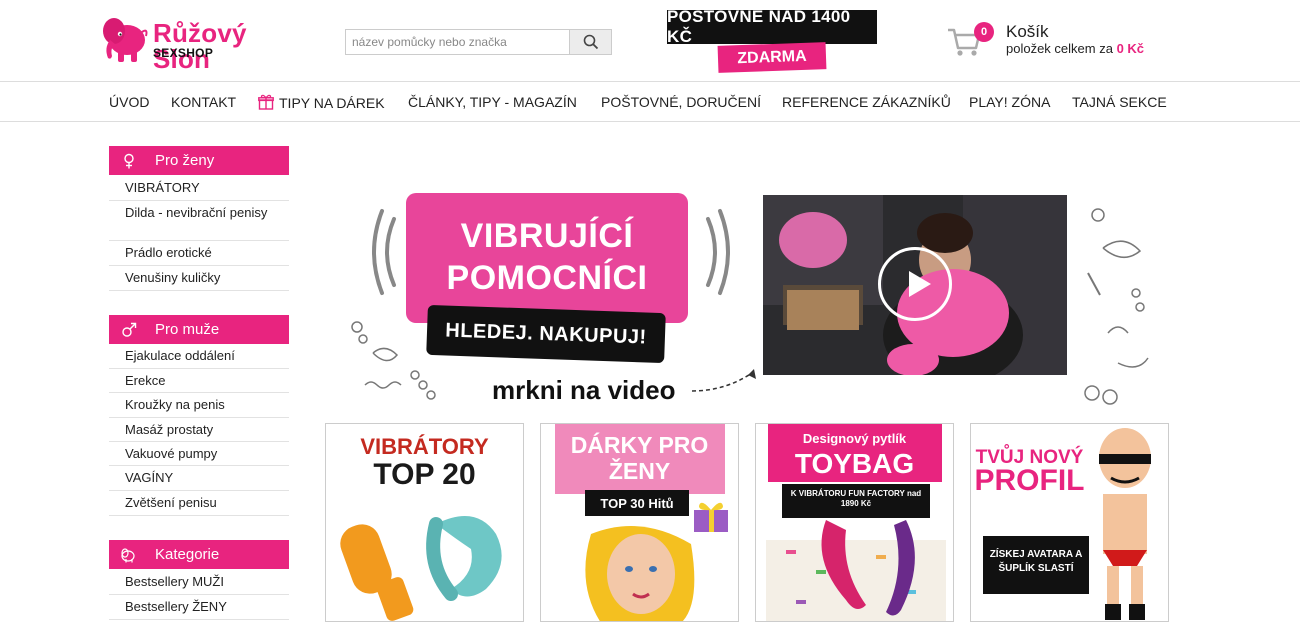 The width and height of the screenshot is (1300, 626). I want to click on site-logo: Růžový Slon SEXSHOP, so click(205, 42).